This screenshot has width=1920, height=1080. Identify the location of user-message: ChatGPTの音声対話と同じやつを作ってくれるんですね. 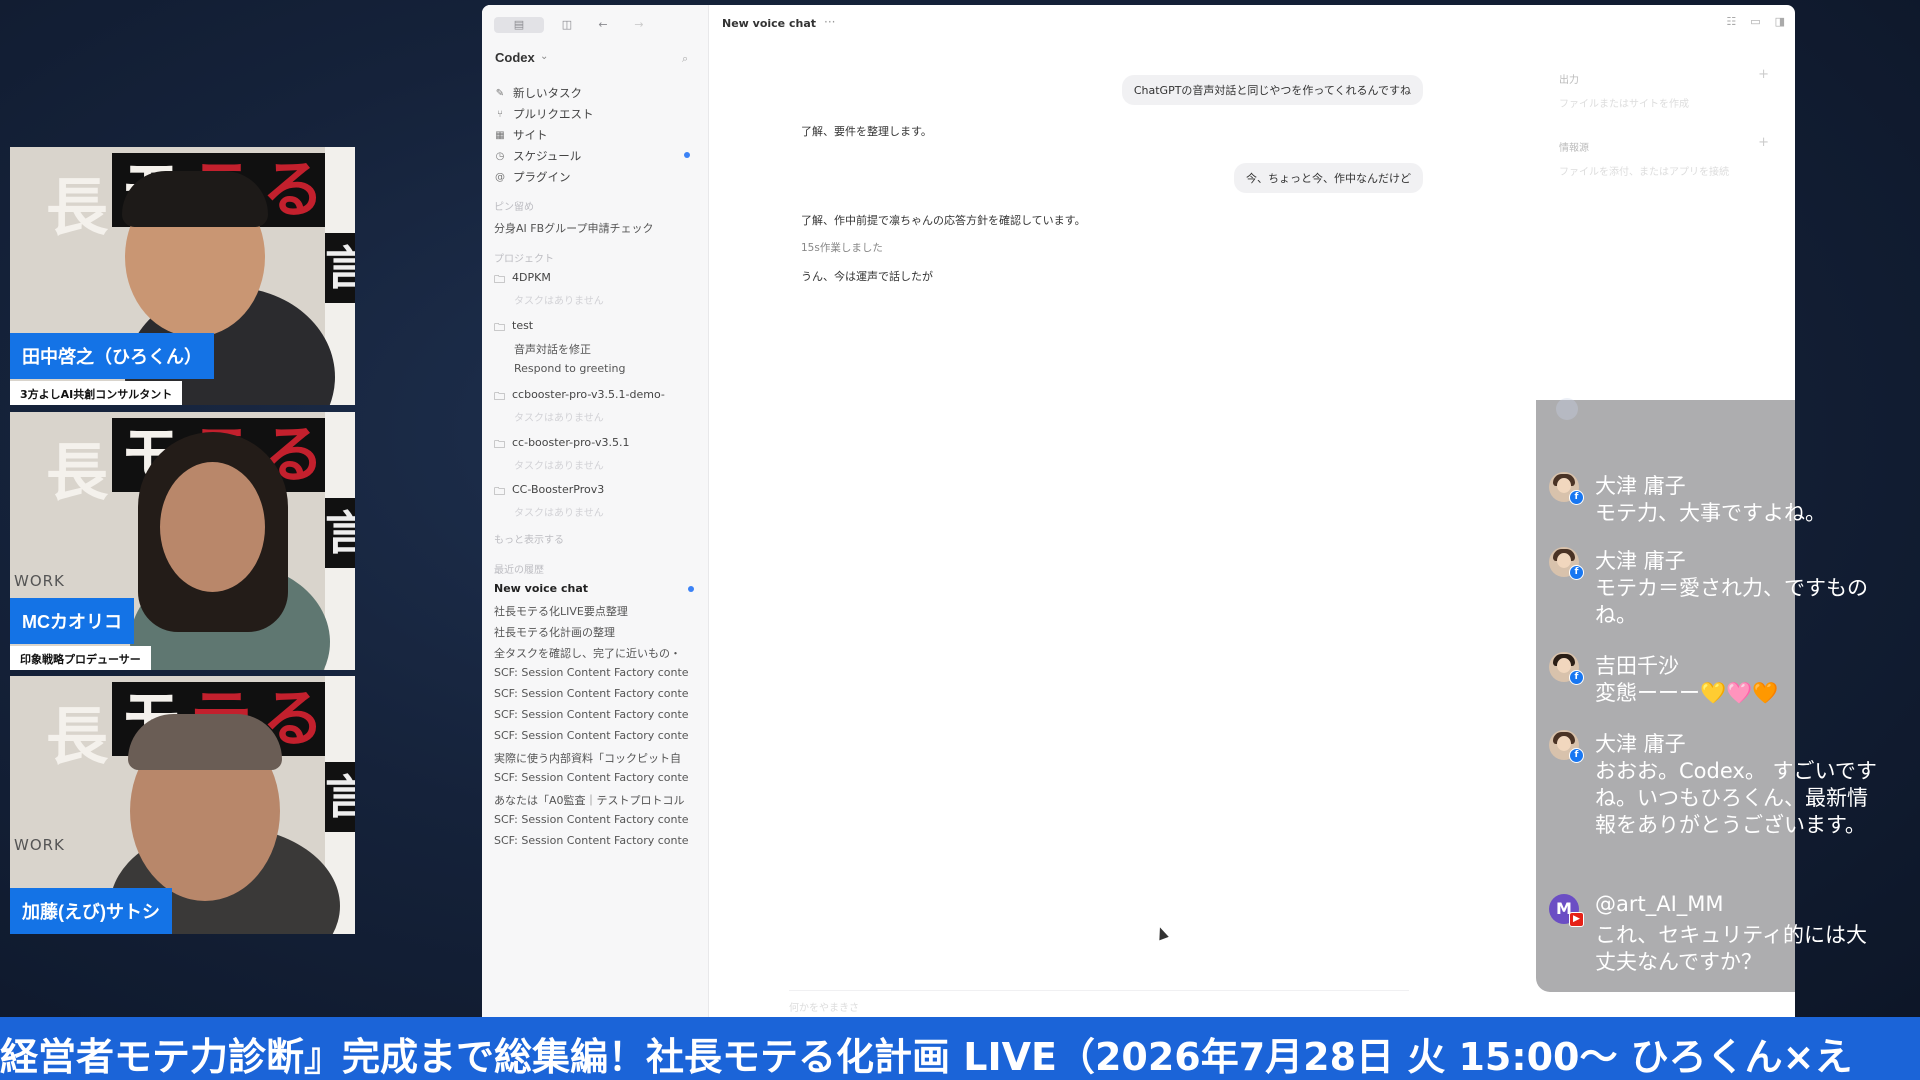
(1272, 90).